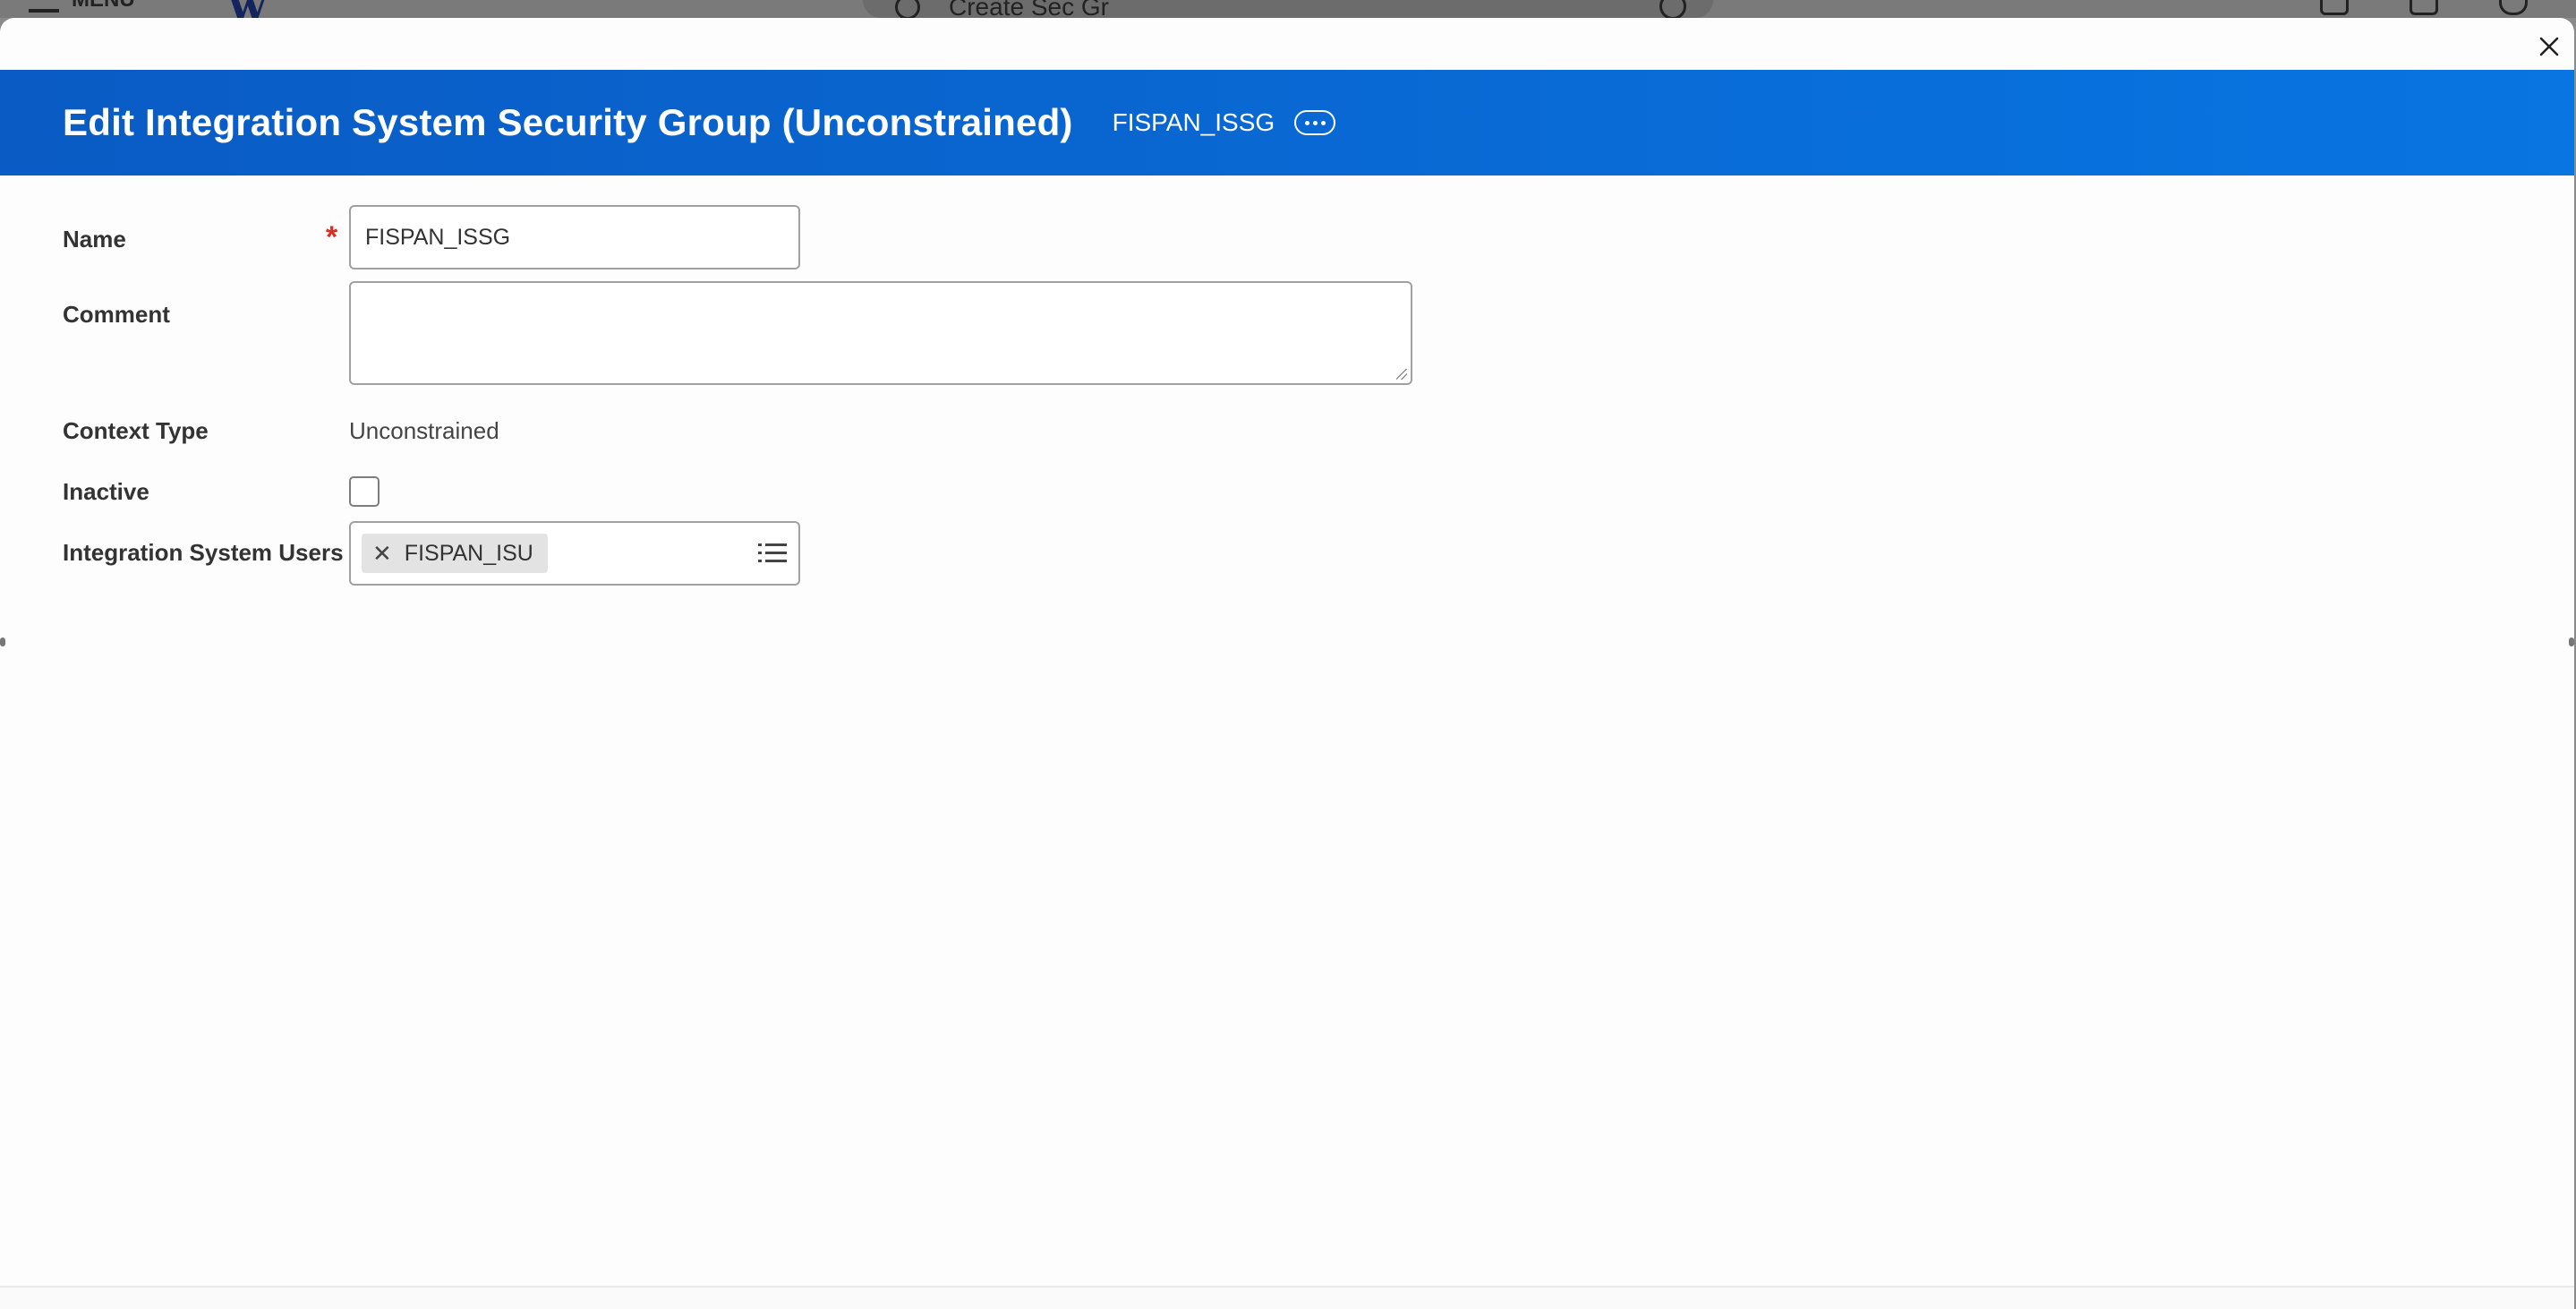 The width and height of the screenshot is (2576, 1309). I want to click on required-indicator: *, so click(332, 237).